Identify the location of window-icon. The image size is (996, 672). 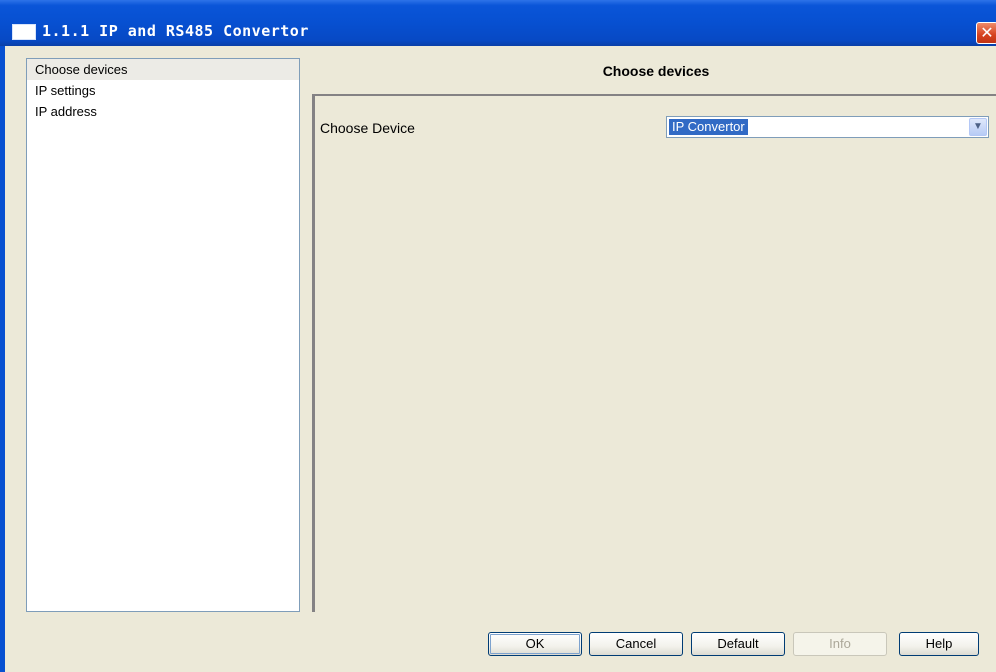
(24, 32).